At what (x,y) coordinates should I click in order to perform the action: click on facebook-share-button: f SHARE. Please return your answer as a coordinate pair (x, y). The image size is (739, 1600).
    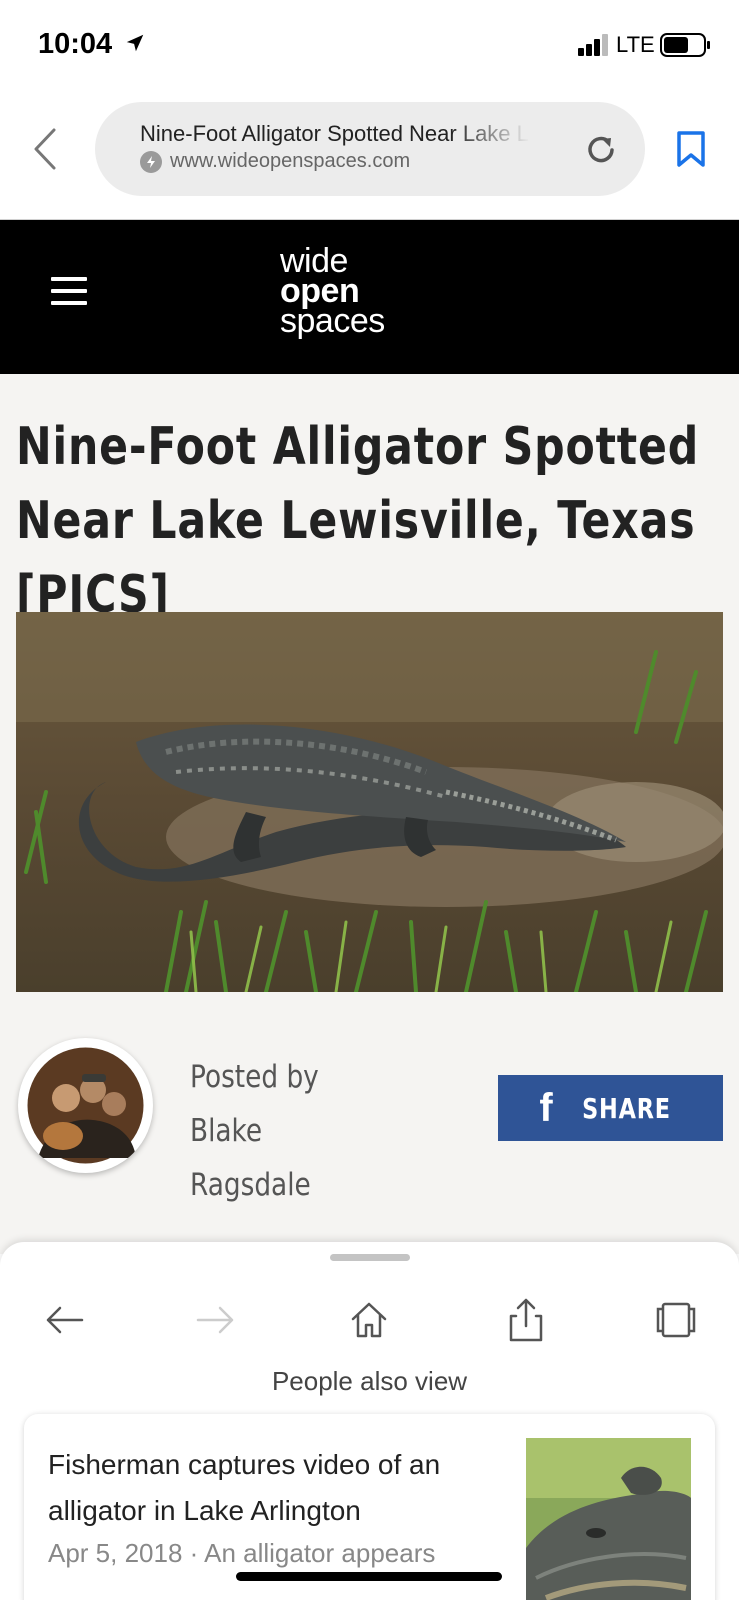
    Looking at the image, I should click on (610, 1108).